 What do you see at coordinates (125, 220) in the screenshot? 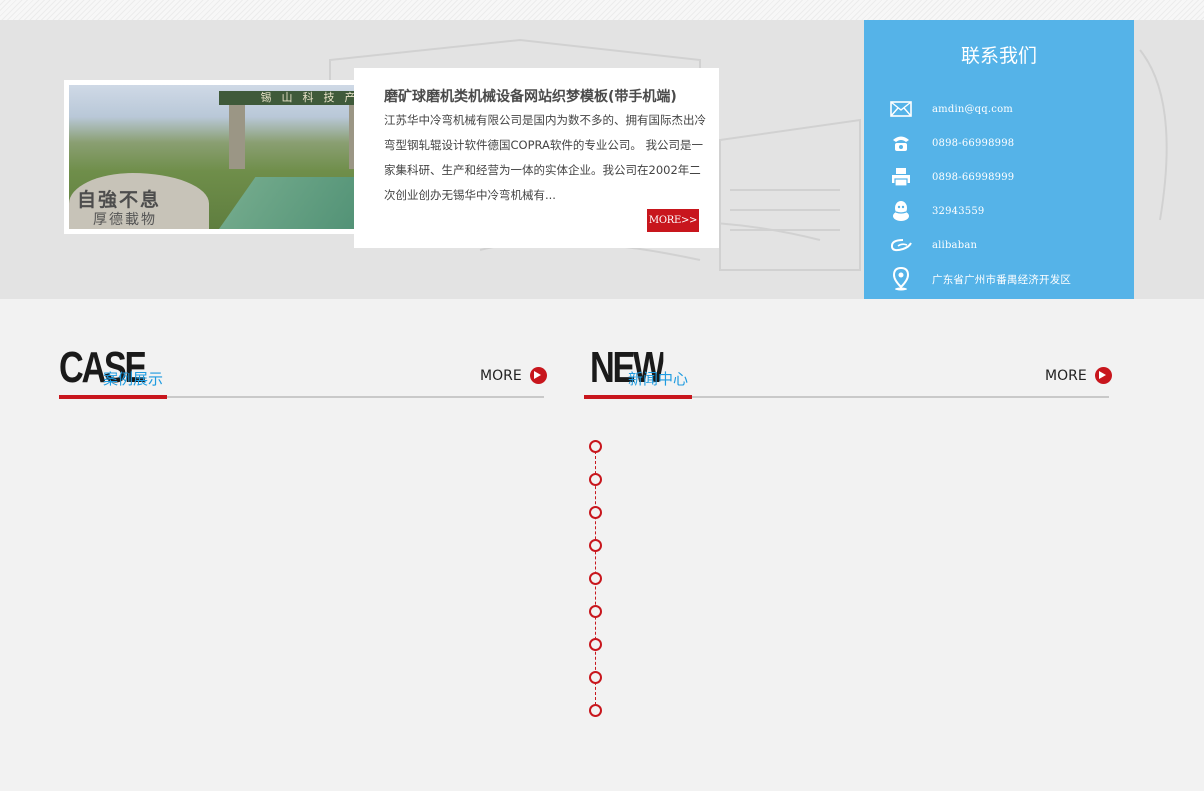
I see `rock-inscription-line2: 厚德載物` at bounding box center [125, 220].